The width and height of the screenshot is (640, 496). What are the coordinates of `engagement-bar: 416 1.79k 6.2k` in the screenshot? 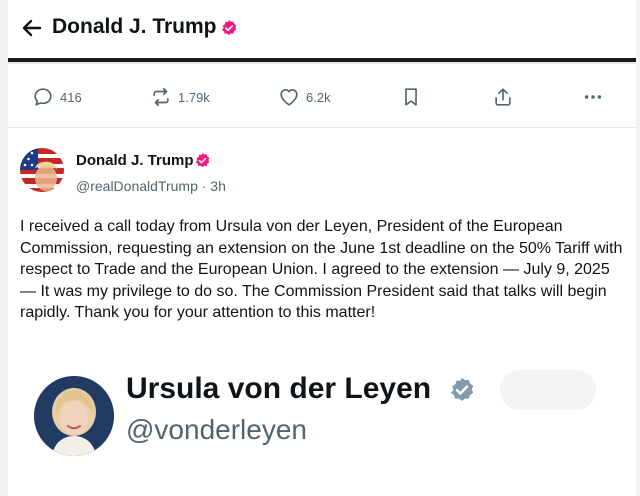 It's located at (322, 97).